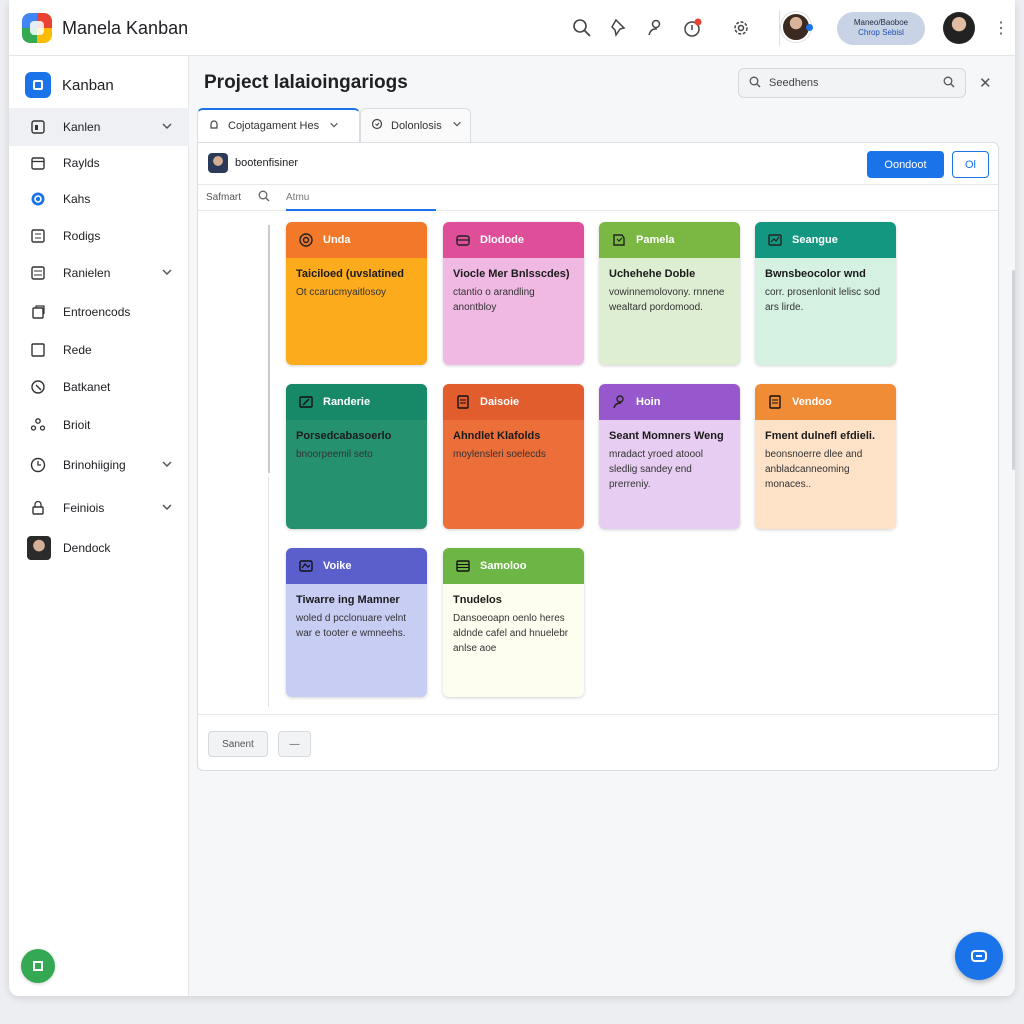 Image resolution: width=1024 pixels, height=1024 pixels. I want to click on person-icon, so click(655, 28).